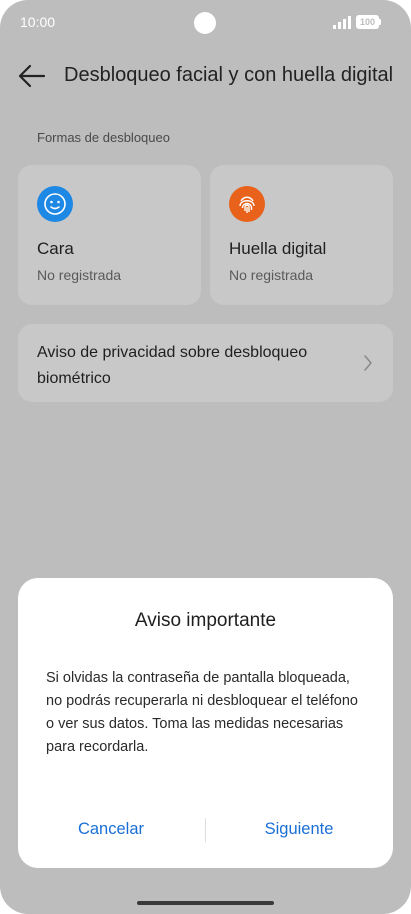 The height and width of the screenshot is (914, 411). What do you see at coordinates (205, 830) in the screenshot?
I see `button-divider` at bounding box center [205, 830].